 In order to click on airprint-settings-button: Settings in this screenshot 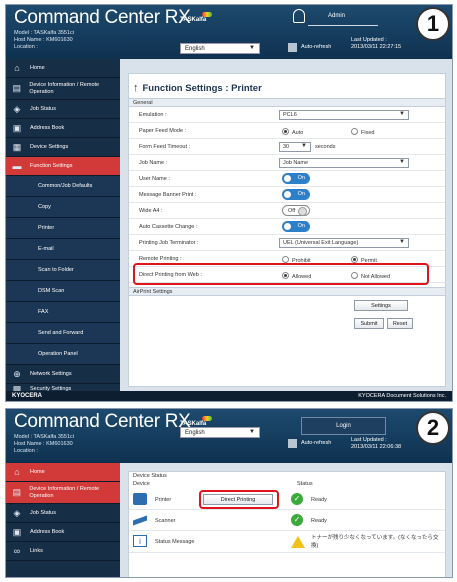, I will do `click(381, 305)`.